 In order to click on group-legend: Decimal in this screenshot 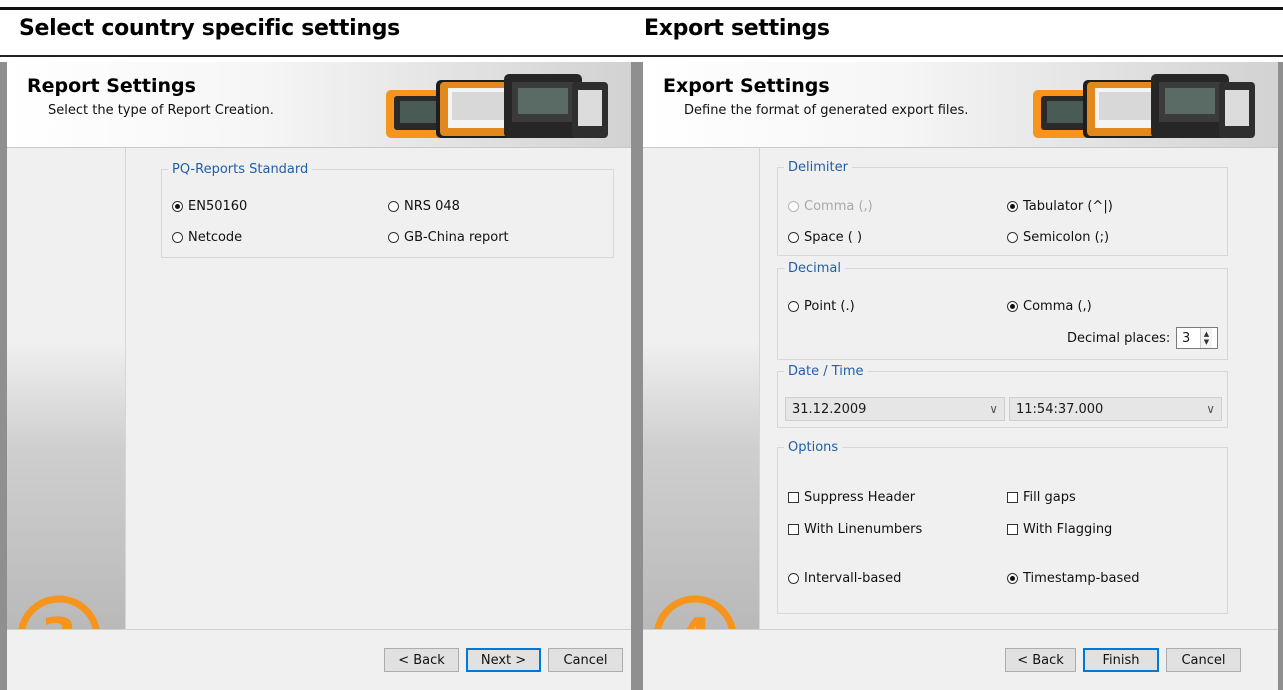, I will do `click(815, 268)`.